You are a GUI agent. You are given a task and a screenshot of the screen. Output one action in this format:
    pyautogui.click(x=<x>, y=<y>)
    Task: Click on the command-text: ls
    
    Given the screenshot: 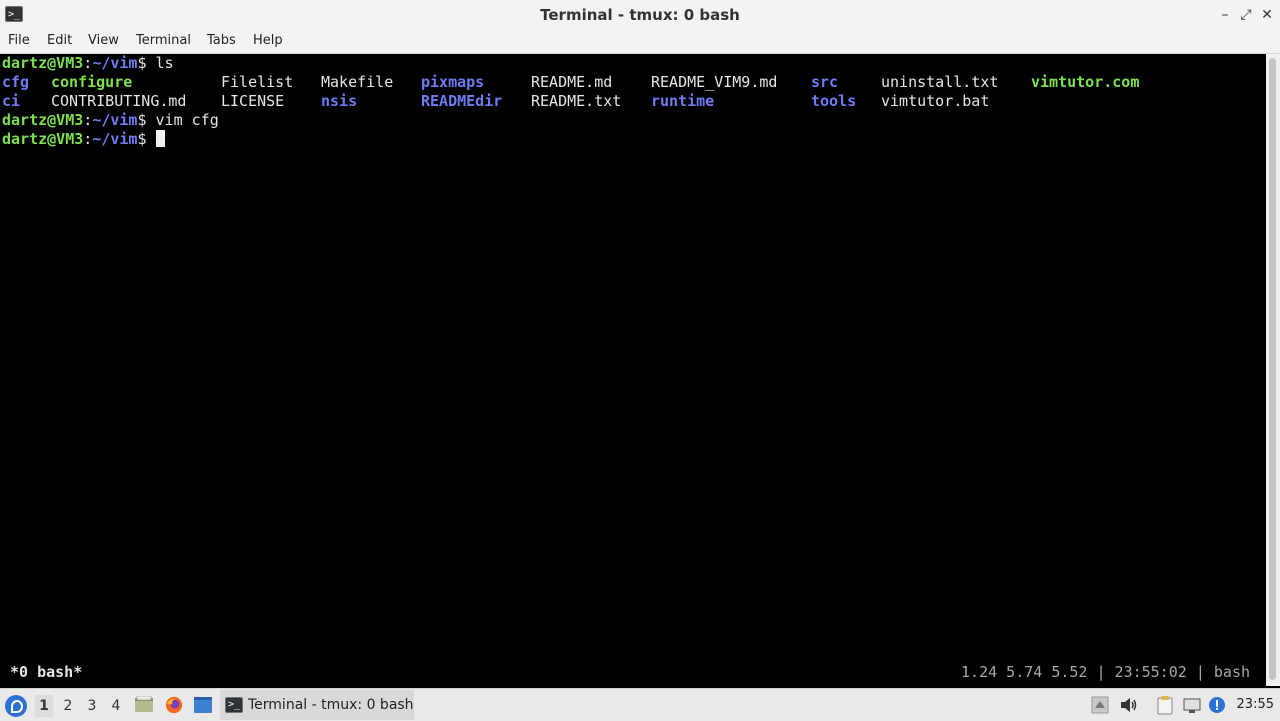 What is the action you would take?
    pyautogui.click(x=160, y=63)
    